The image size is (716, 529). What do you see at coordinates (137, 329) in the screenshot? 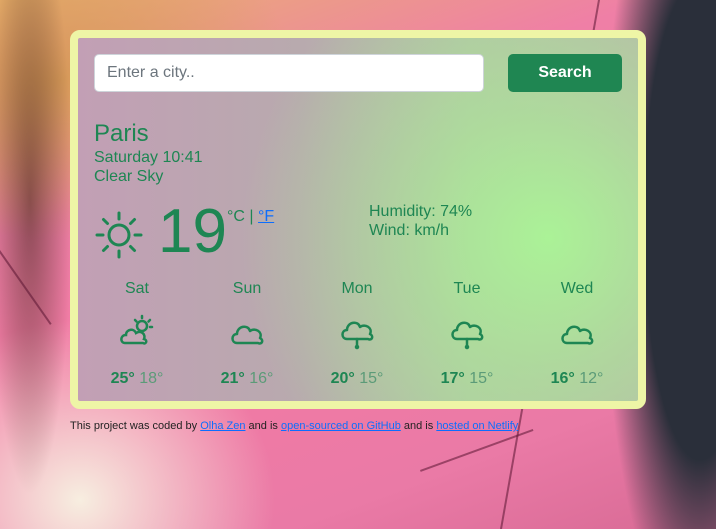
I see `partly-cloudy-icon` at bounding box center [137, 329].